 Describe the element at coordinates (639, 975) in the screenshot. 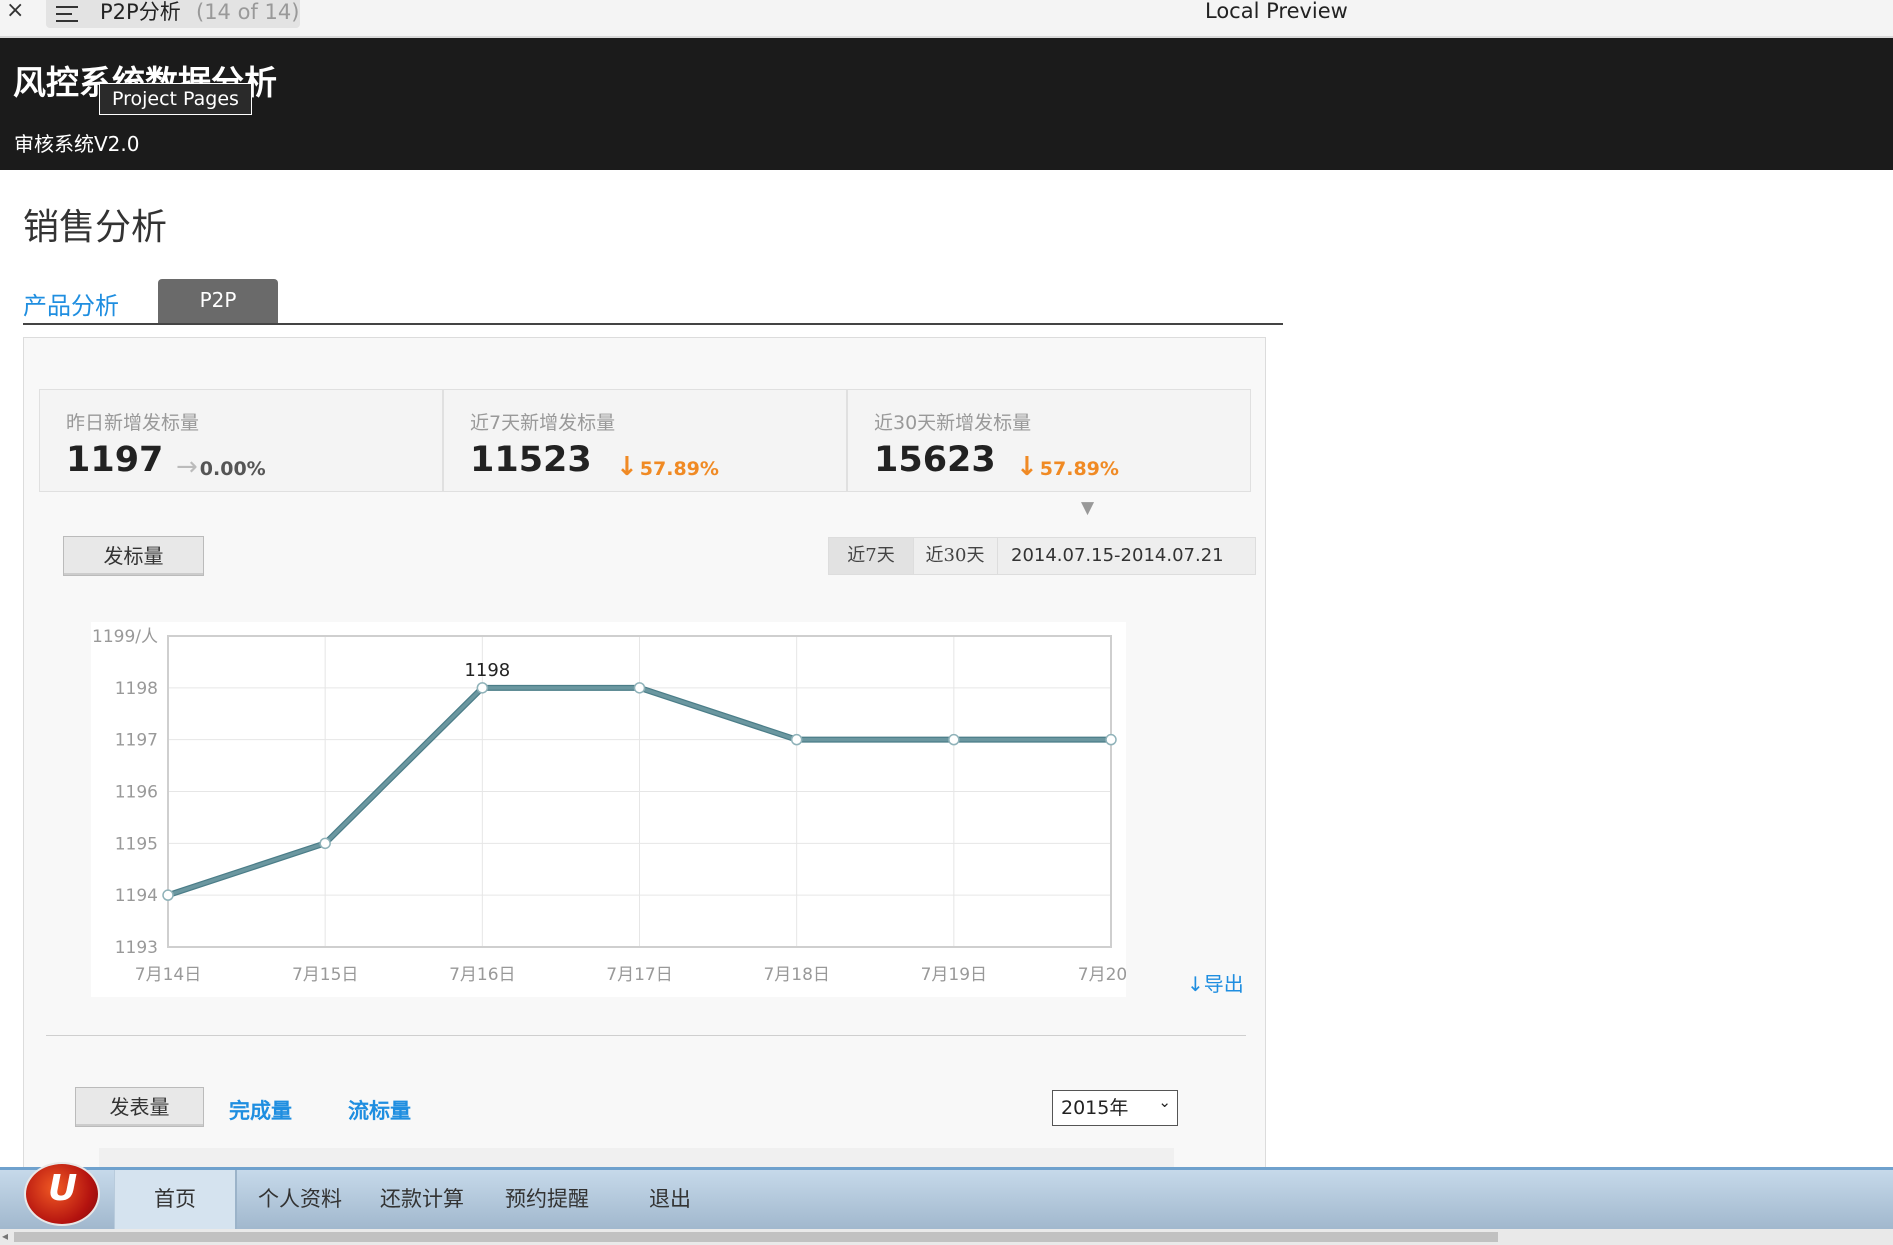

I see `x-tick-label: 7月17日` at that location.